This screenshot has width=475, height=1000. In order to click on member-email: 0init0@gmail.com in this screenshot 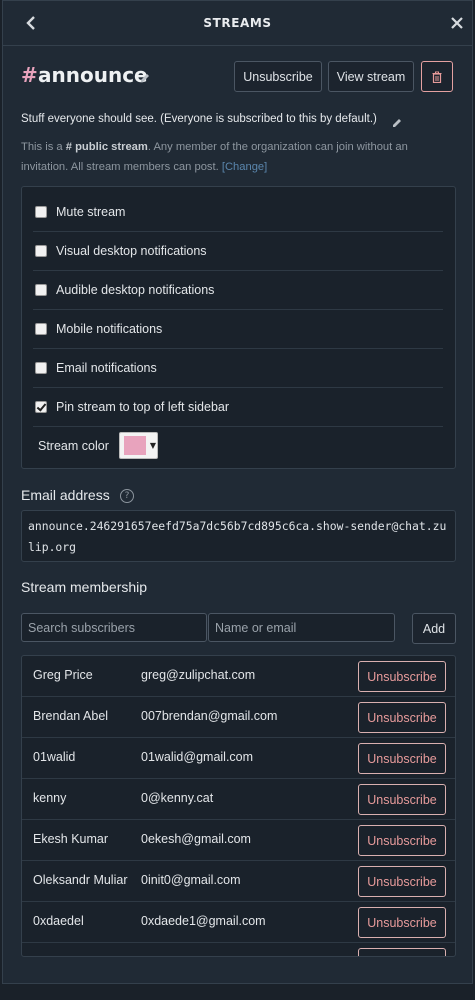, I will do `click(191, 880)`.